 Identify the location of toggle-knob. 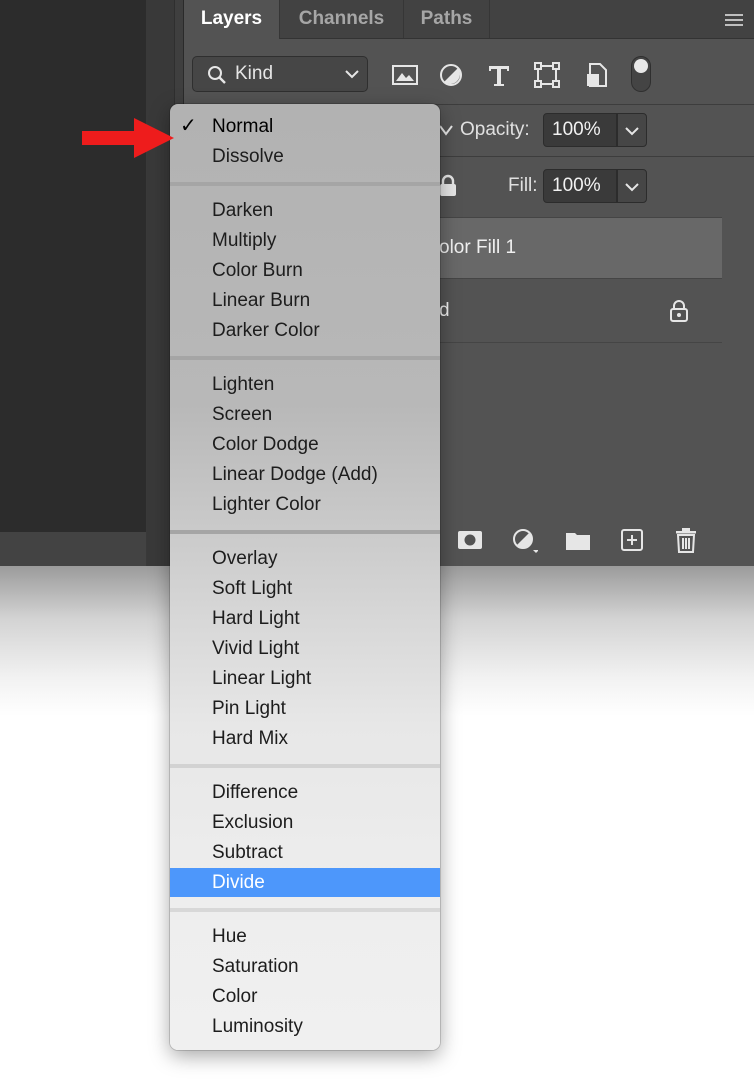
(641, 66).